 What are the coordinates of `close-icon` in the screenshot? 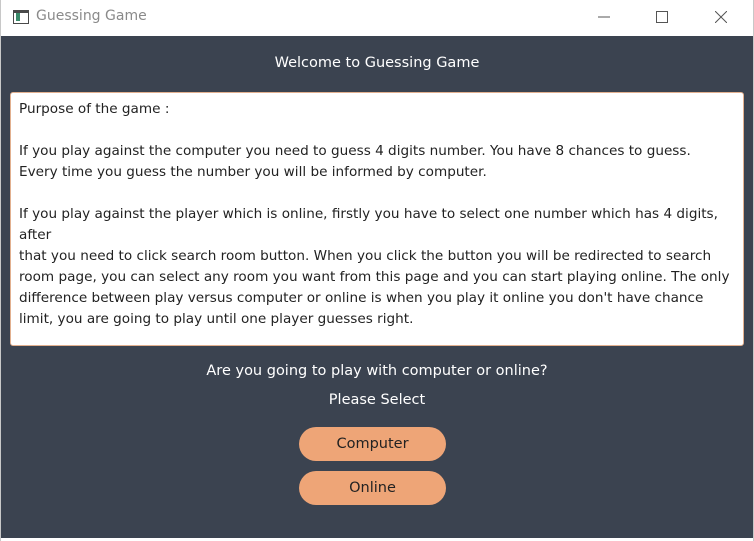 It's located at (721, 17).